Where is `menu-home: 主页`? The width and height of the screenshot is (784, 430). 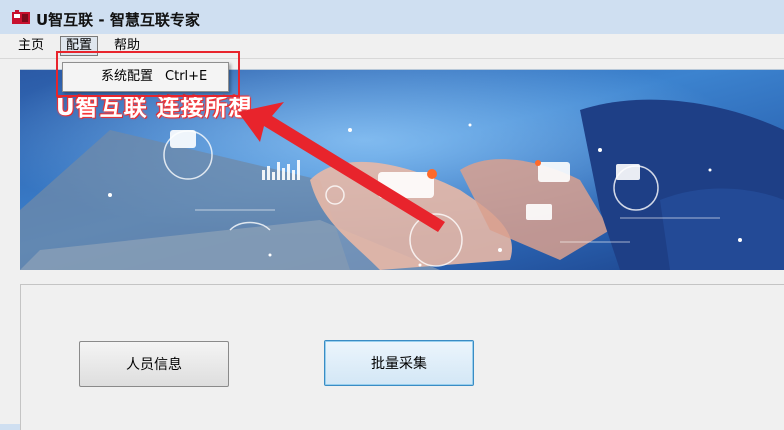 menu-home: 主页 is located at coordinates (31, 46).